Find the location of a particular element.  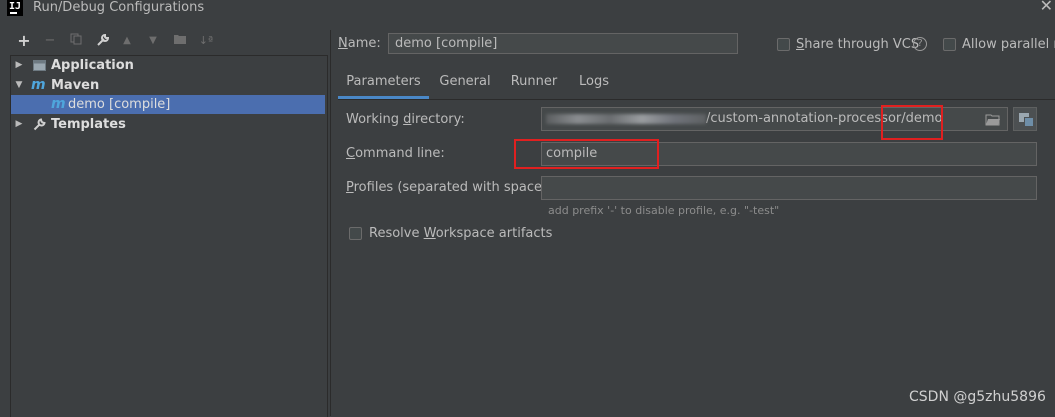

open-folder-icon is located at coordinates (993, 120).